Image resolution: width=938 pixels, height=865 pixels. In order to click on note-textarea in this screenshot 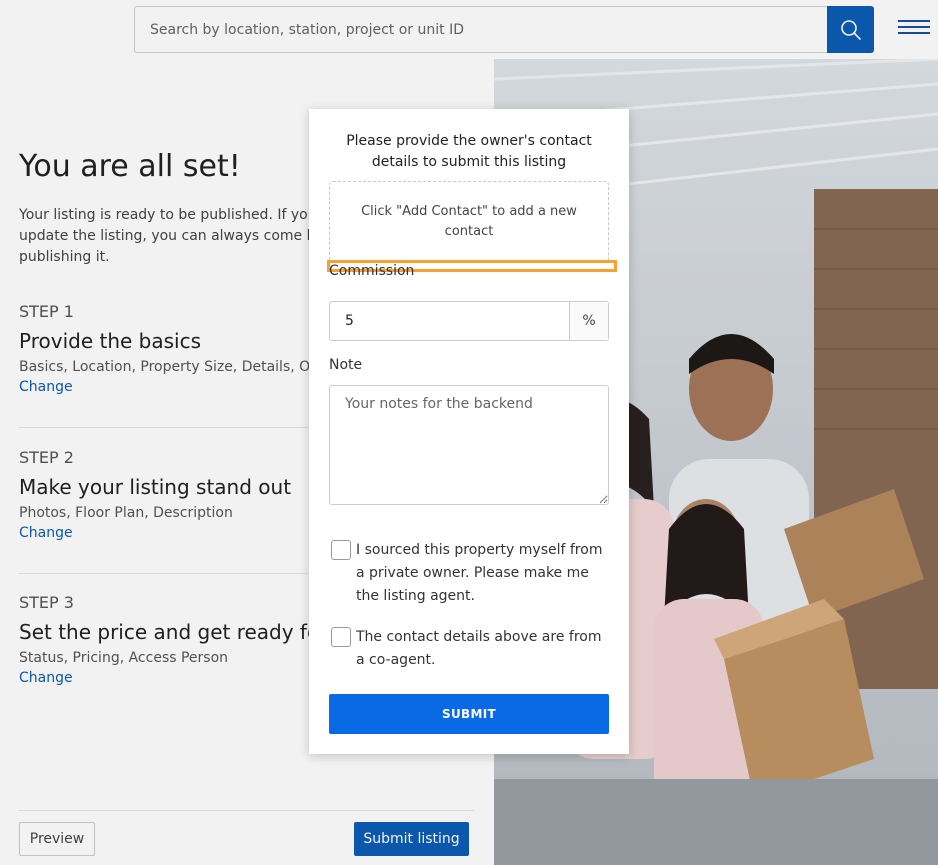, I will do `click(469, 445)`.